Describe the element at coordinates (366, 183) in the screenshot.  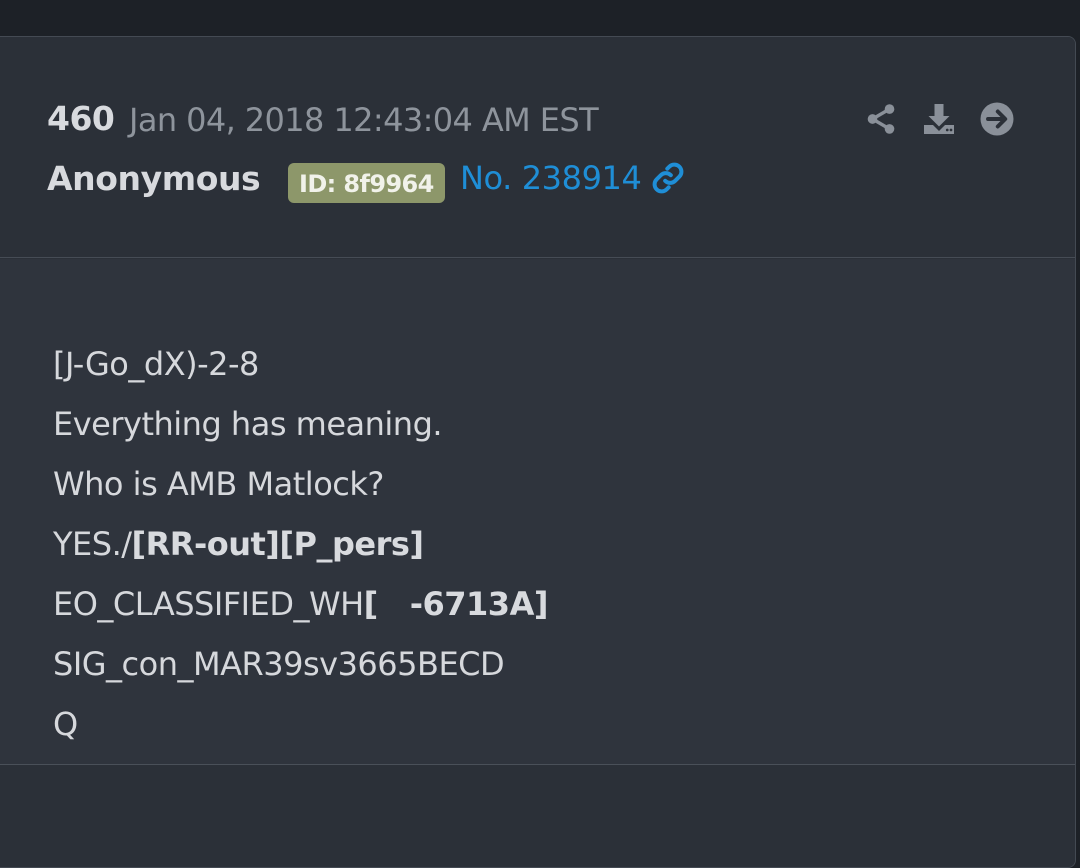
I see `poster-id-badge: ID: 8f9964` at that location.